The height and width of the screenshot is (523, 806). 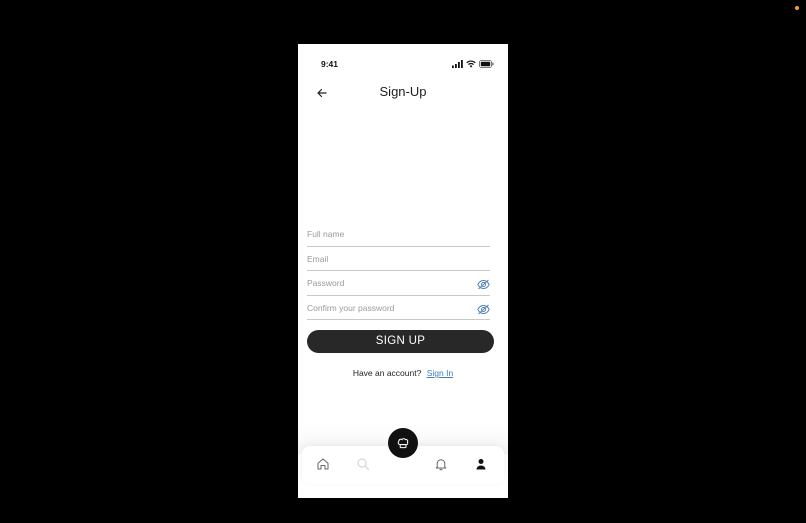 I want to click on header: Sign-Up, so click(x=403, y=93).